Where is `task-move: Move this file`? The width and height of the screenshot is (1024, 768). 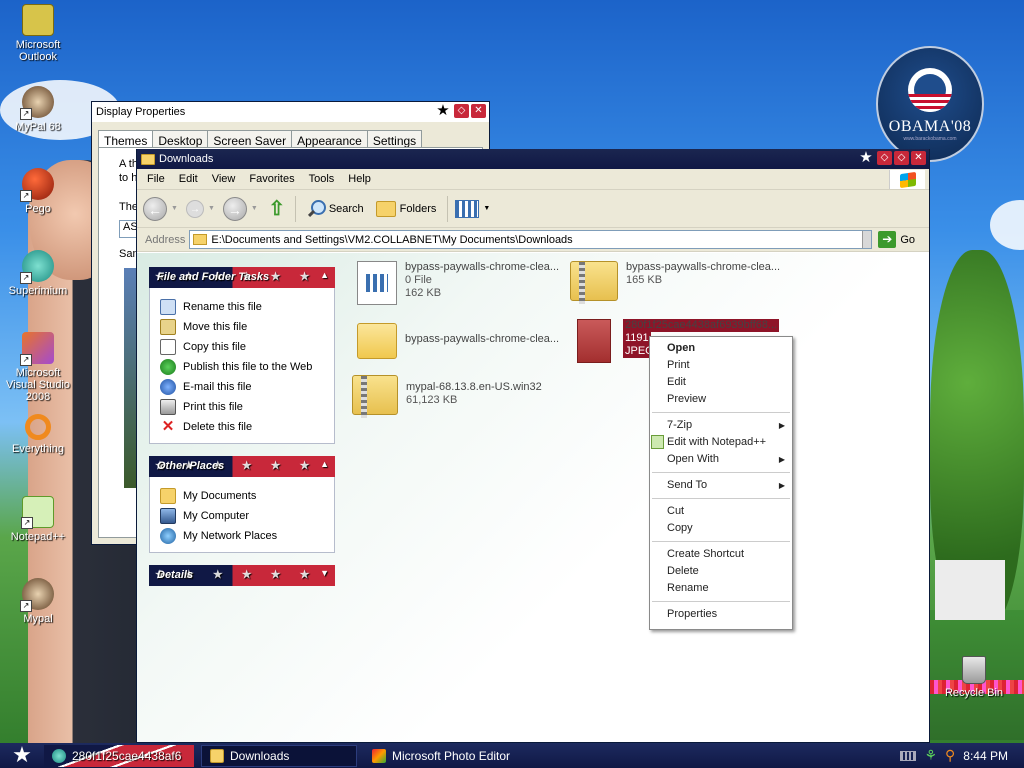
task-move: Move this file is located at coordinates (242, 327).